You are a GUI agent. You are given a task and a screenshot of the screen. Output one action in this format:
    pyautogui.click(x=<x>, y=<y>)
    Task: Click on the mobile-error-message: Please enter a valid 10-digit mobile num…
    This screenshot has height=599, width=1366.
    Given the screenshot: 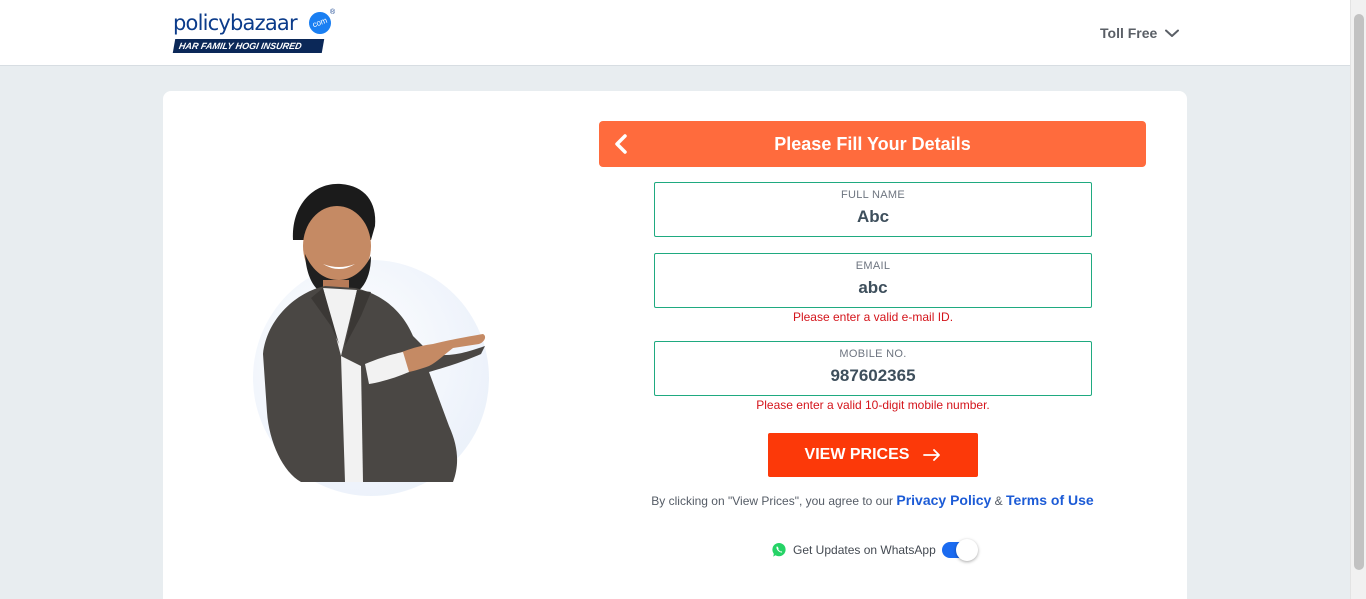 What is the action you would take?
    pyautogui.click(x=873, y=405)
    